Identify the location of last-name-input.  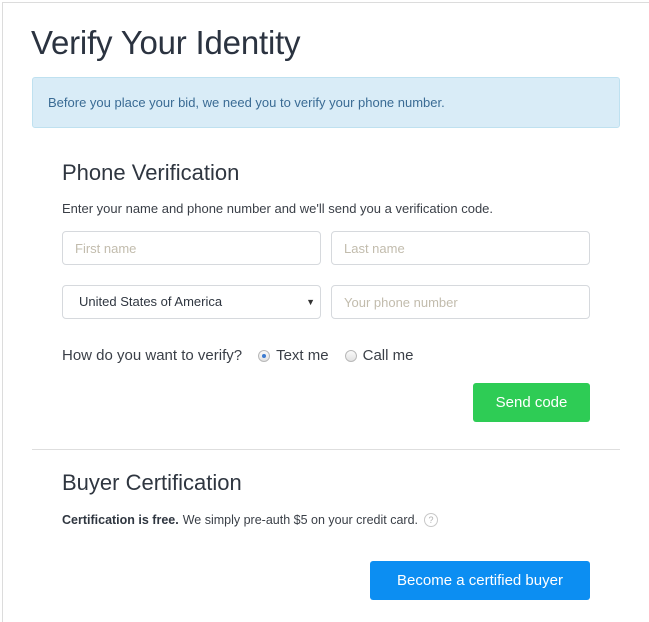
(460, 248).